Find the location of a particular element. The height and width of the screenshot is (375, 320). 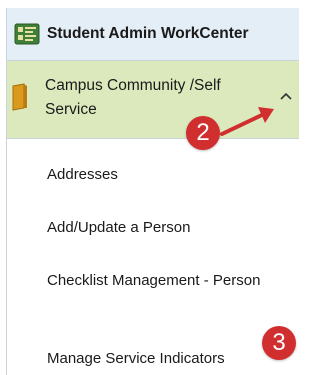

menu-item-checklist-management: Checklist Management - Person is located at coordinates (167, 281).